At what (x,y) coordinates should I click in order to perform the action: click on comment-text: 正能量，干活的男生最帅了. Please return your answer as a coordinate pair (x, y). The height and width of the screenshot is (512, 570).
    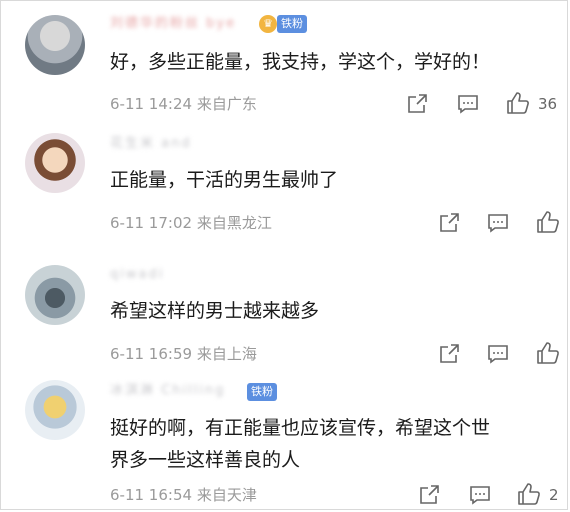
    Looking at the image, I should click on (224, 180).